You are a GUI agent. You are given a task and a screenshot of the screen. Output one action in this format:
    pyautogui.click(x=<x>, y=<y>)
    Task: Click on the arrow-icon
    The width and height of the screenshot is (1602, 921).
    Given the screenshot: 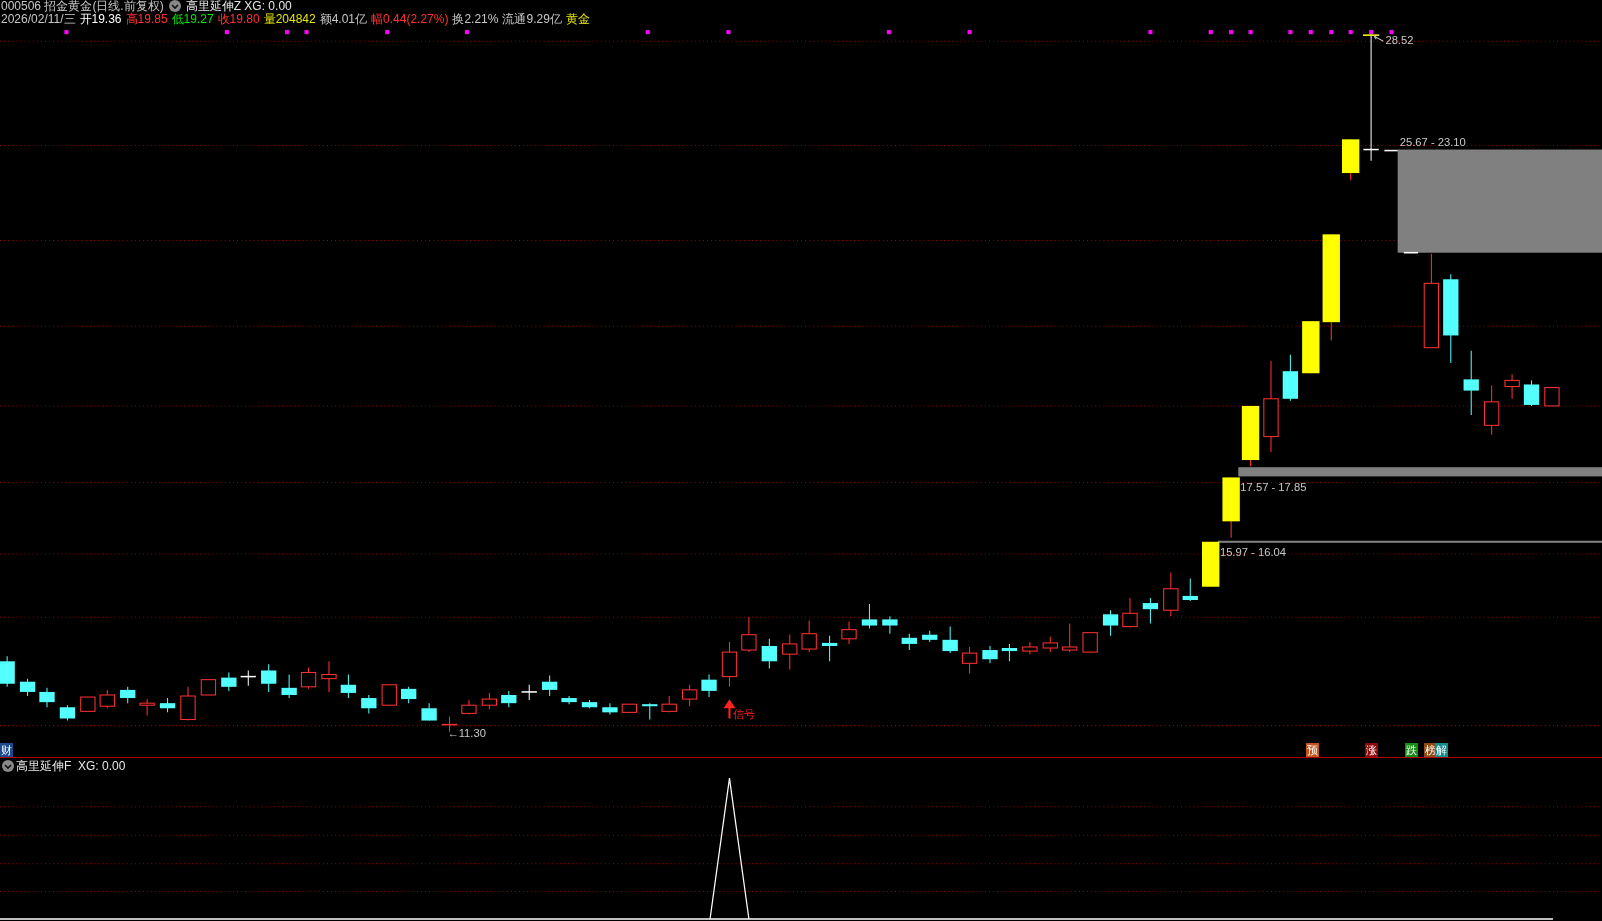 What is the action you would take?
    pyautogui.click(x=1378, y=38)
    